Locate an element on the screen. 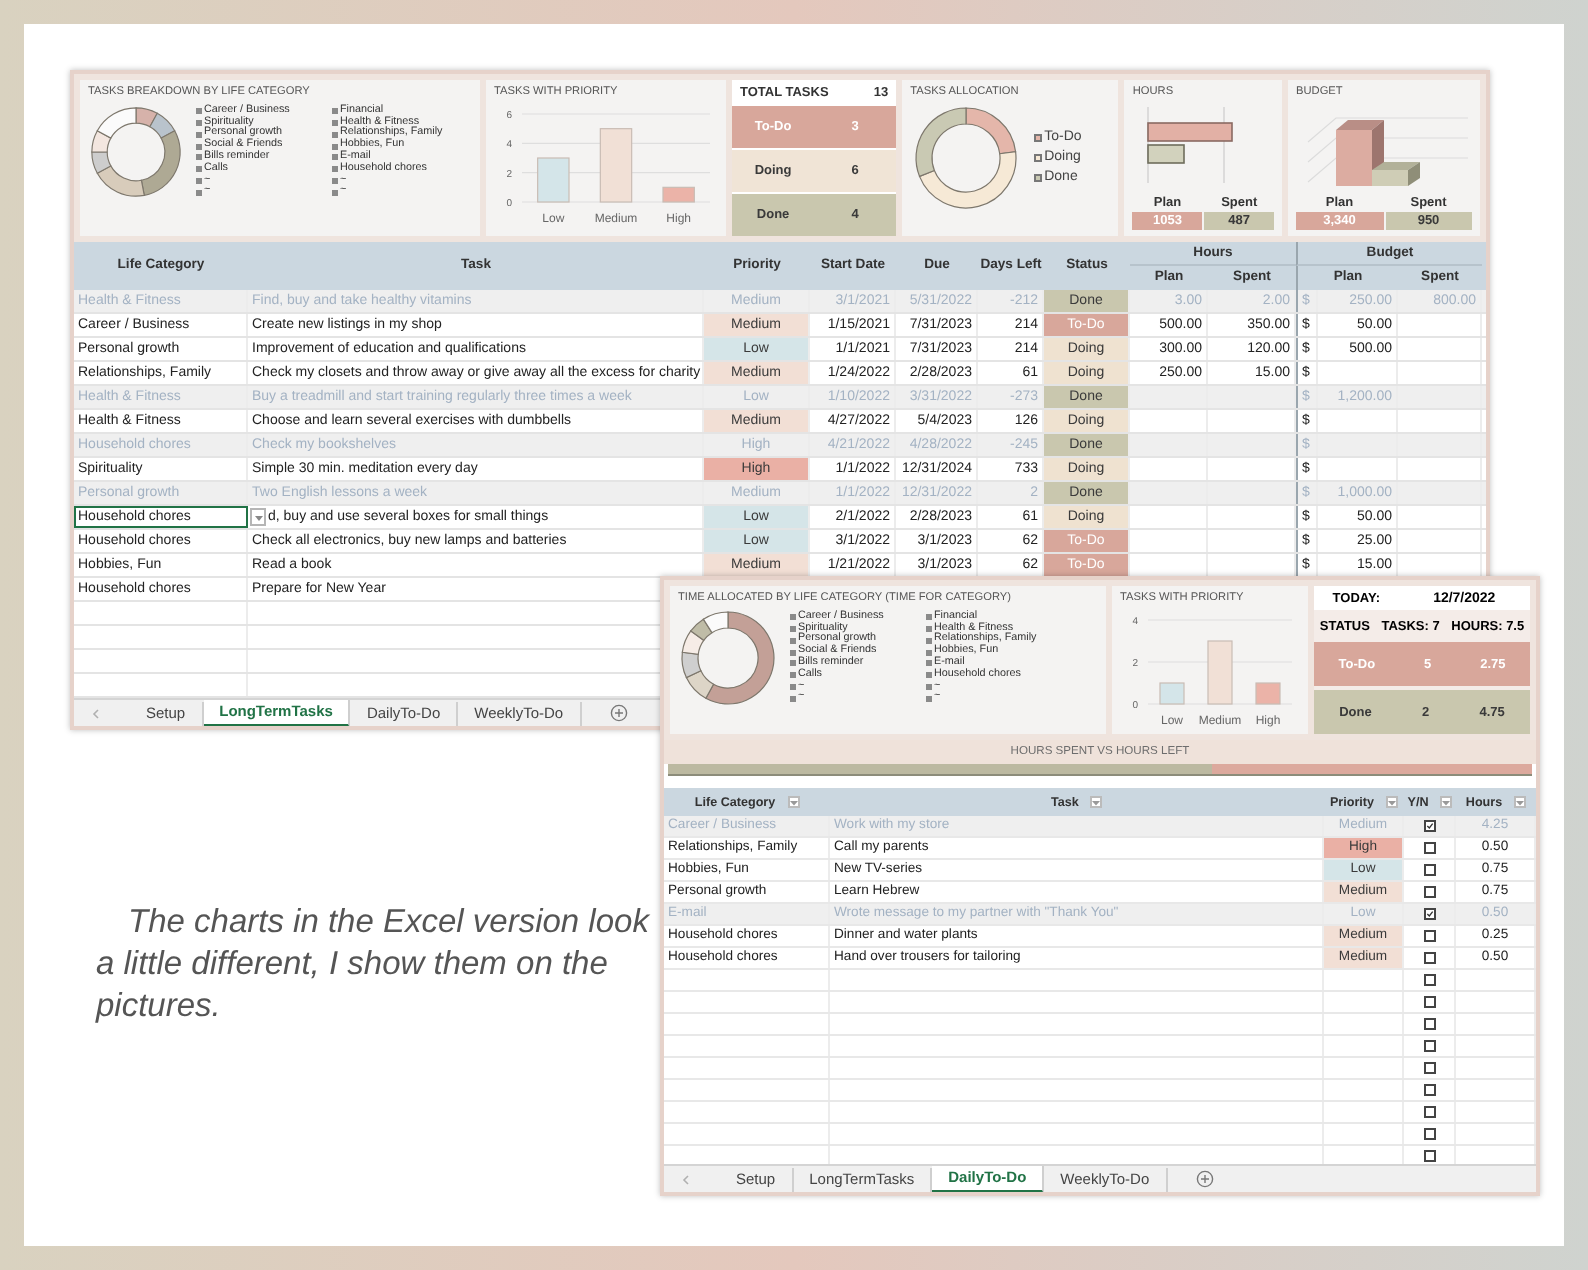 The height and width of the screenshot is (1270, 1588). dropdown-button is located at coordinates (258, 517).